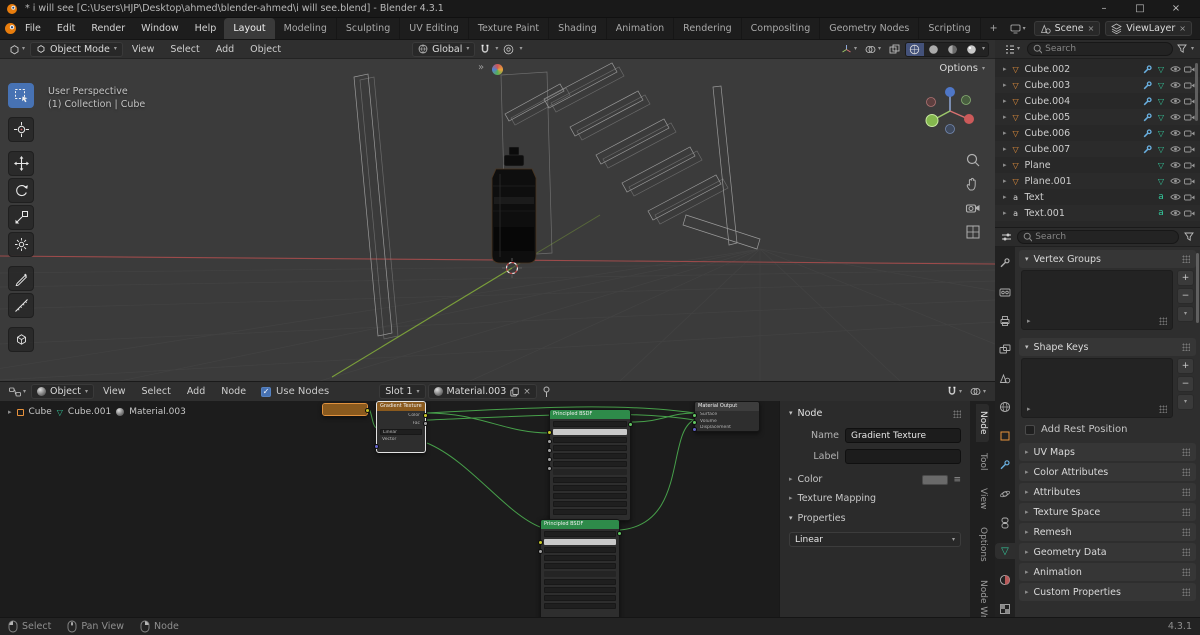 This screenshot has width=1200, height=635. I want to click on breadcrumb-material: Material.003, so click(157, 412).